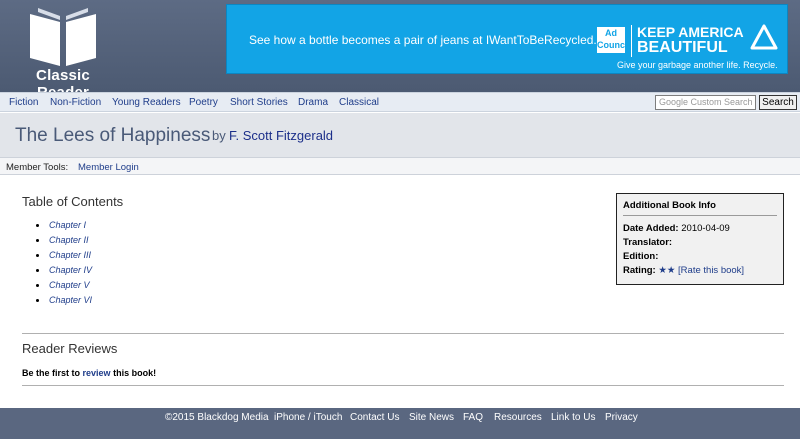  I want to click on rating-stars-icon: ★★, so click(667, 270).